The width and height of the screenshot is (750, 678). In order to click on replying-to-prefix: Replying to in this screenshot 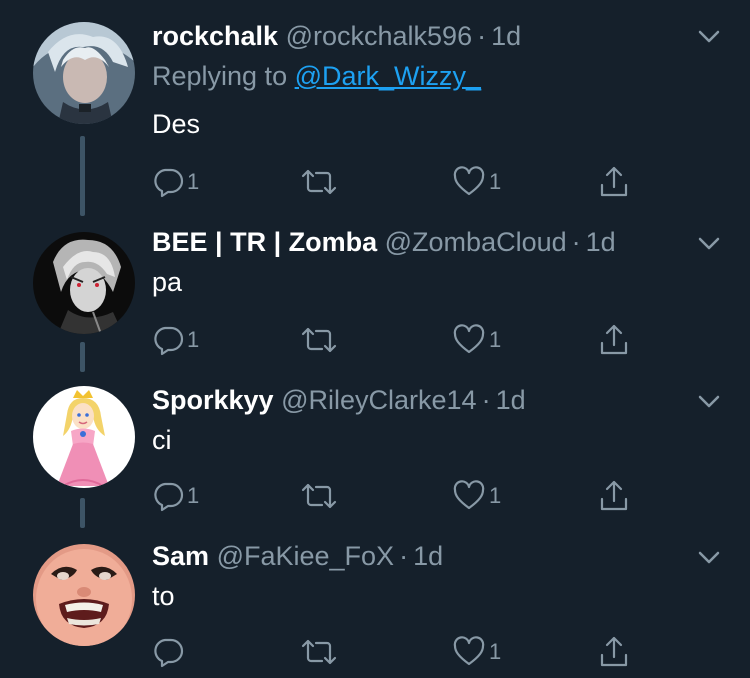, I will do `click(223, 76)`.